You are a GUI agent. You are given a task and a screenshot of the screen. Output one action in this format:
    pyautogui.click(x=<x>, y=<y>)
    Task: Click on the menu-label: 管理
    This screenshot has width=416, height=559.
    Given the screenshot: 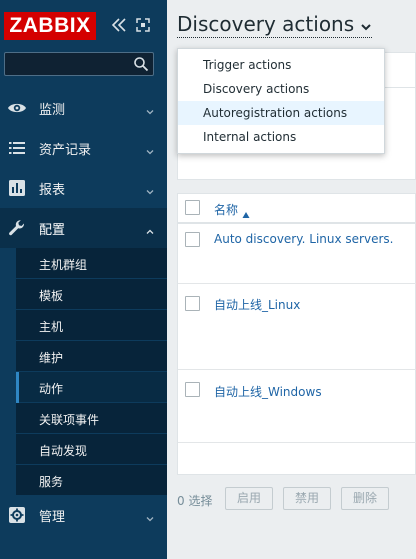 What is the action you would take?
    pyautogui.click(x=52, y=517)
    